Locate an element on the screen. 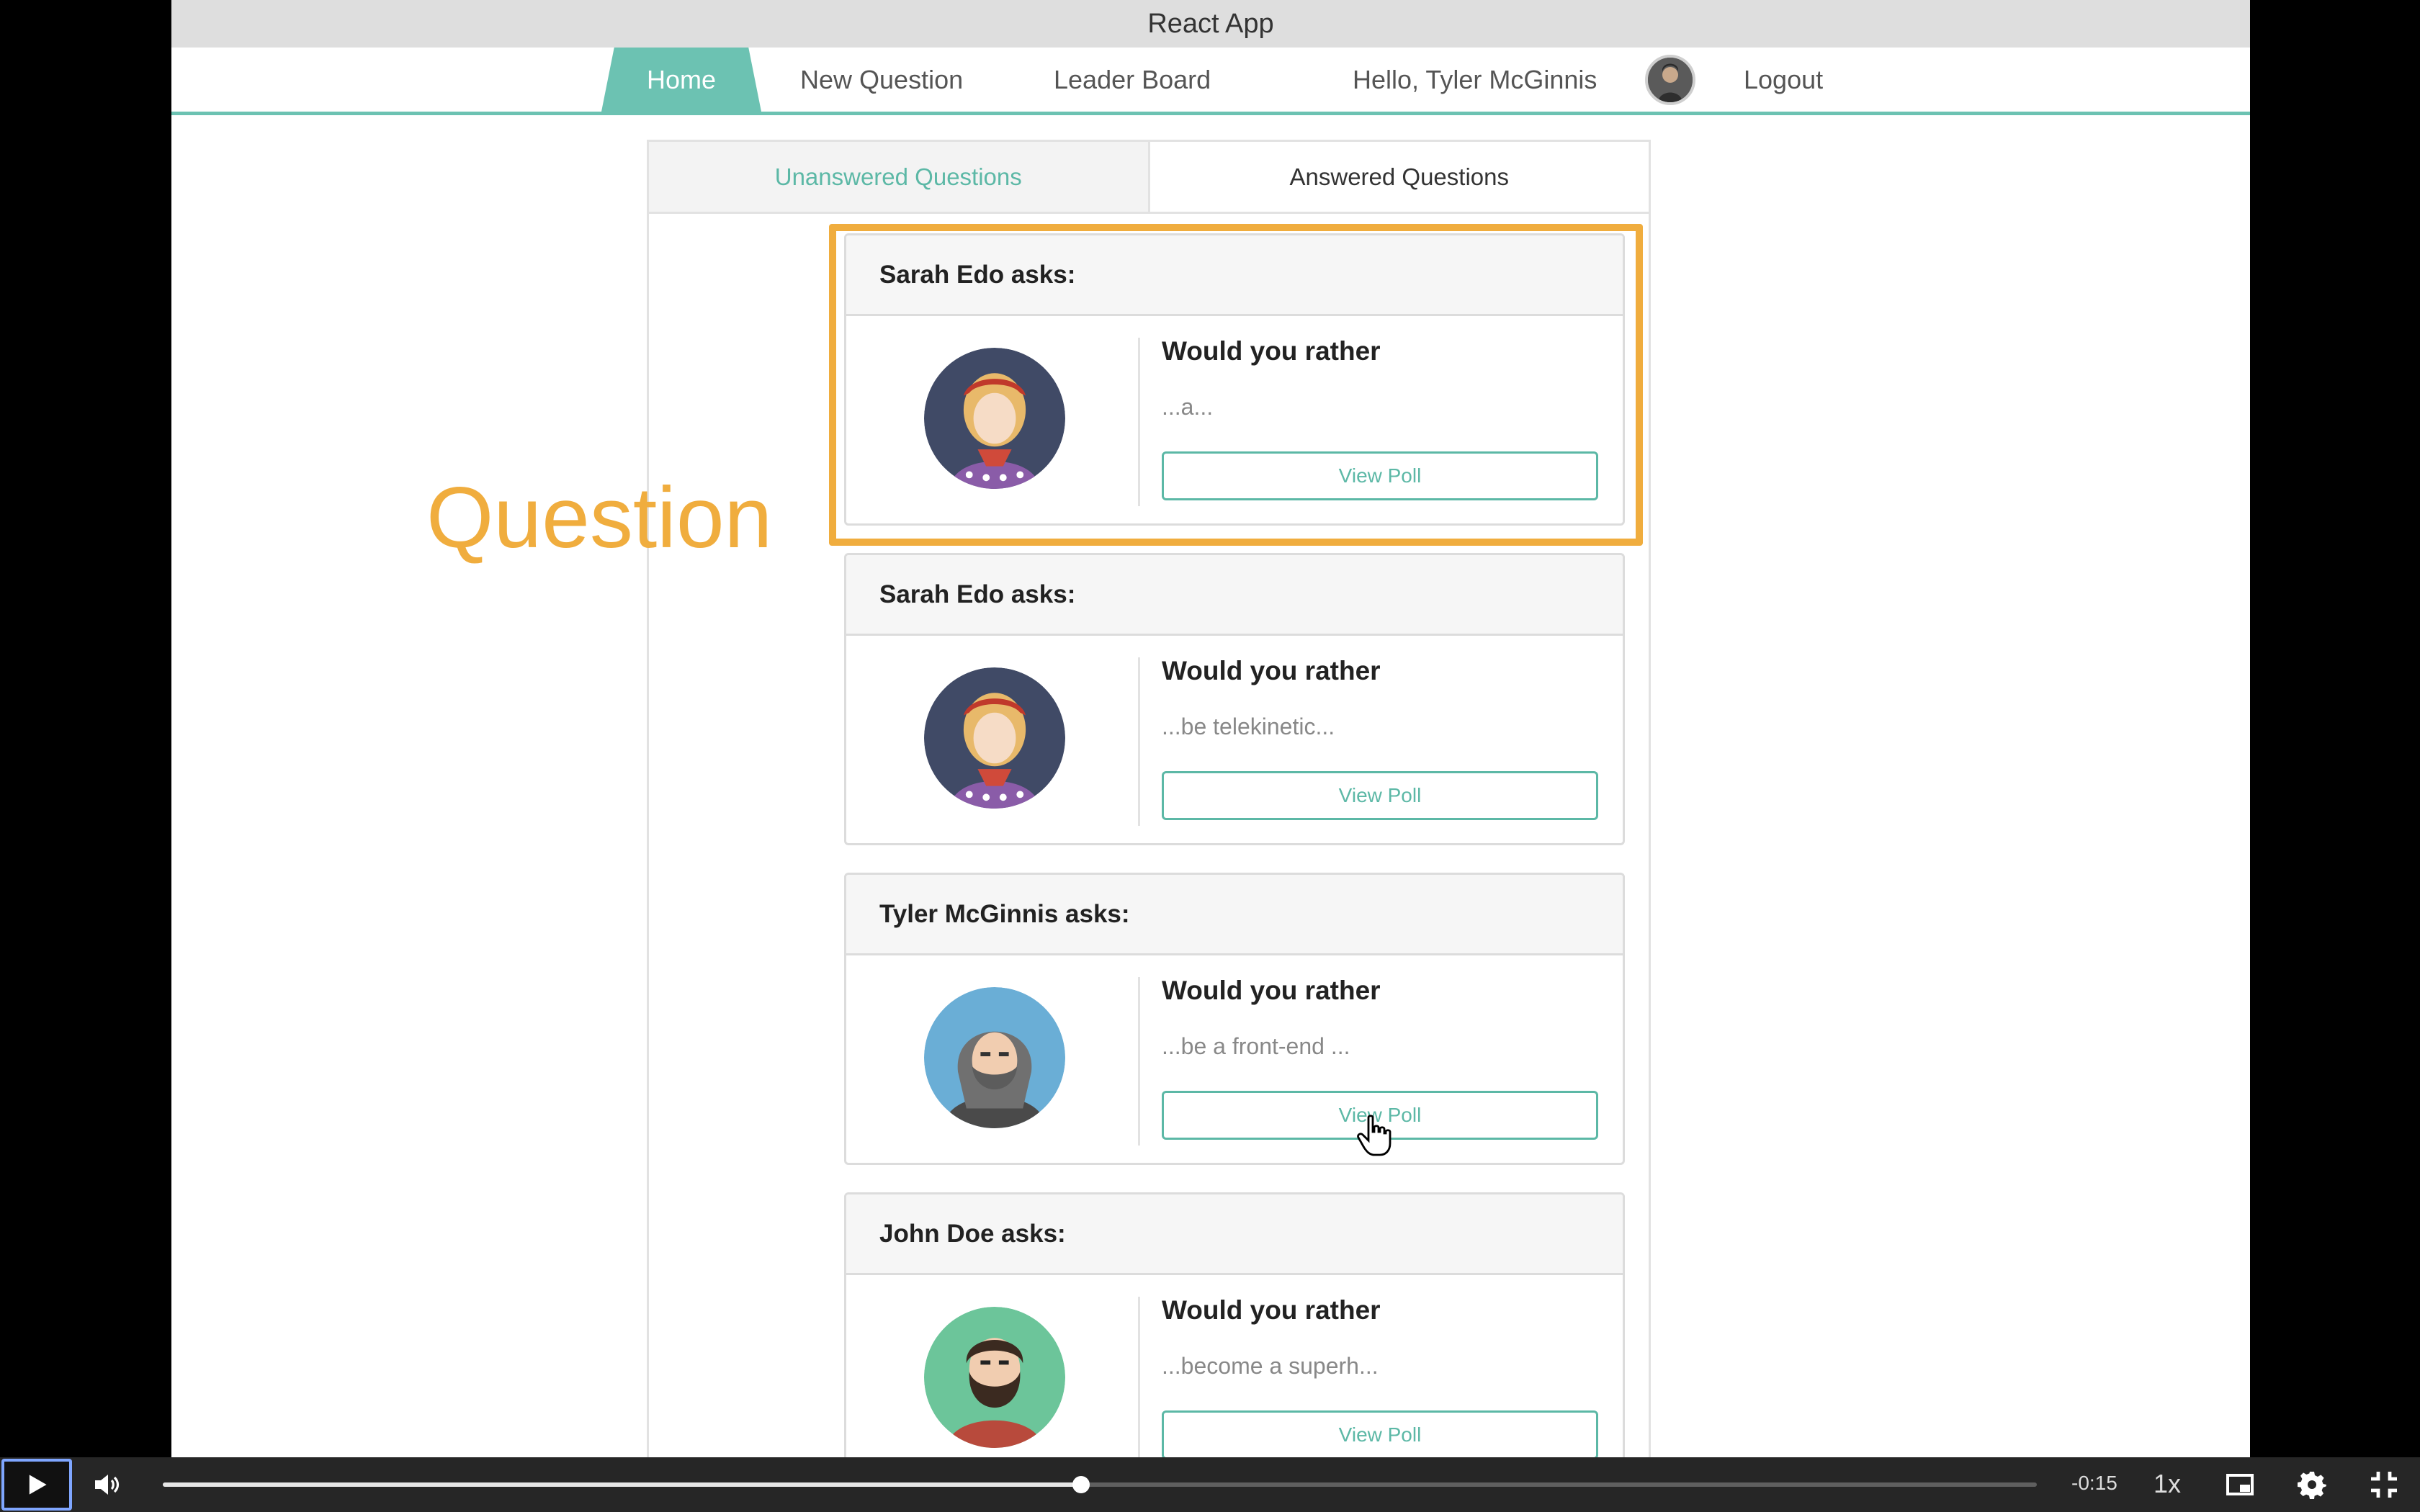  progress-scrubber is located at coordinates (1081, 1484).